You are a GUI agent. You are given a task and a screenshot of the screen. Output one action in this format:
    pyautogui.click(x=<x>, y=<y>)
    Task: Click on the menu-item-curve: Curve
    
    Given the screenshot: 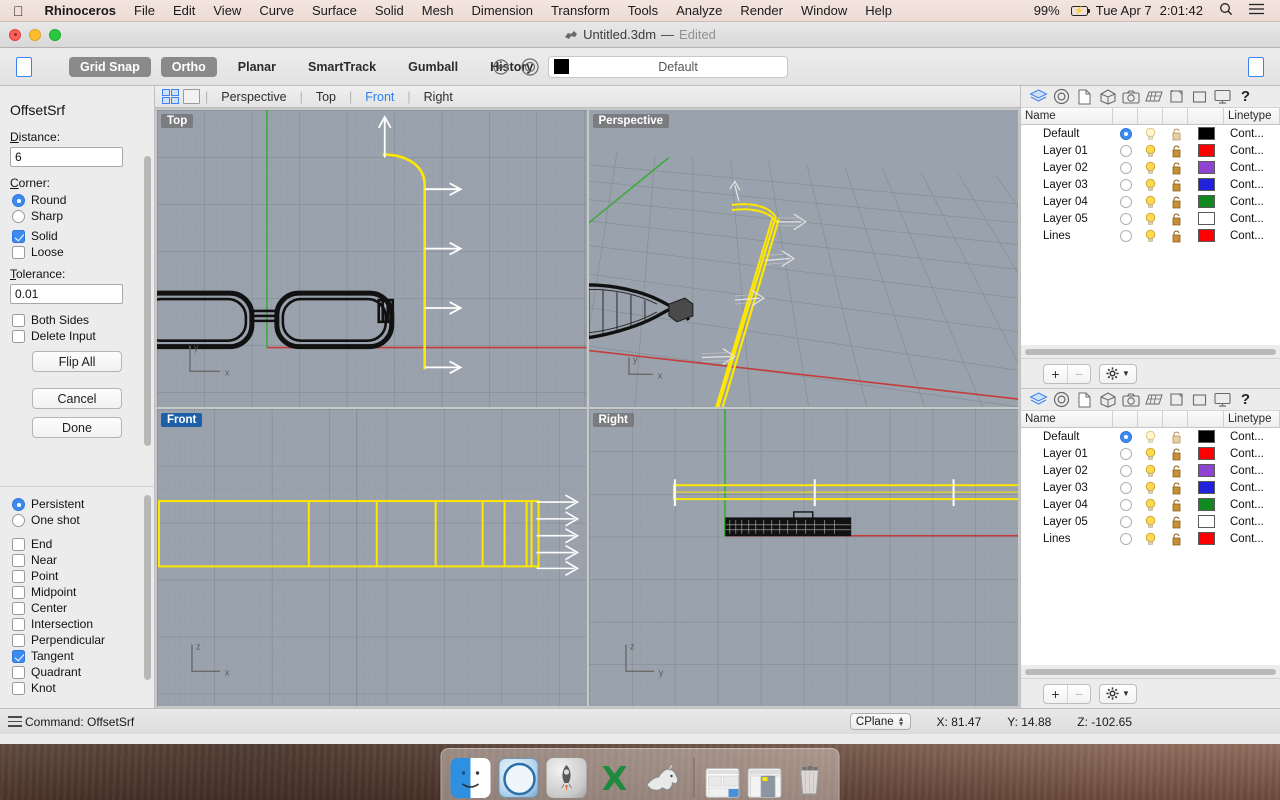 What is the action you would take?
    pyautogui.click(x=276, y=10)
    